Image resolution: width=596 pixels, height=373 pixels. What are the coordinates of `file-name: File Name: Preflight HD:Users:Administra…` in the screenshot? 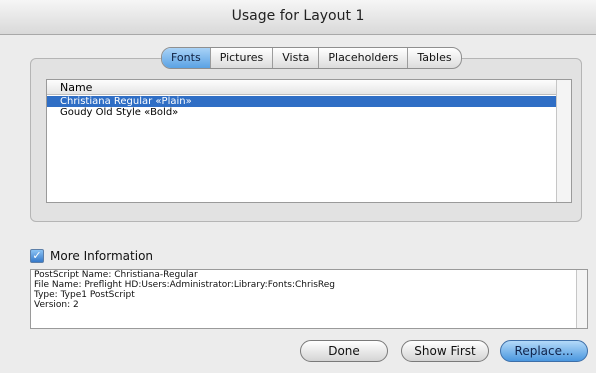 It's located at (184, 285).